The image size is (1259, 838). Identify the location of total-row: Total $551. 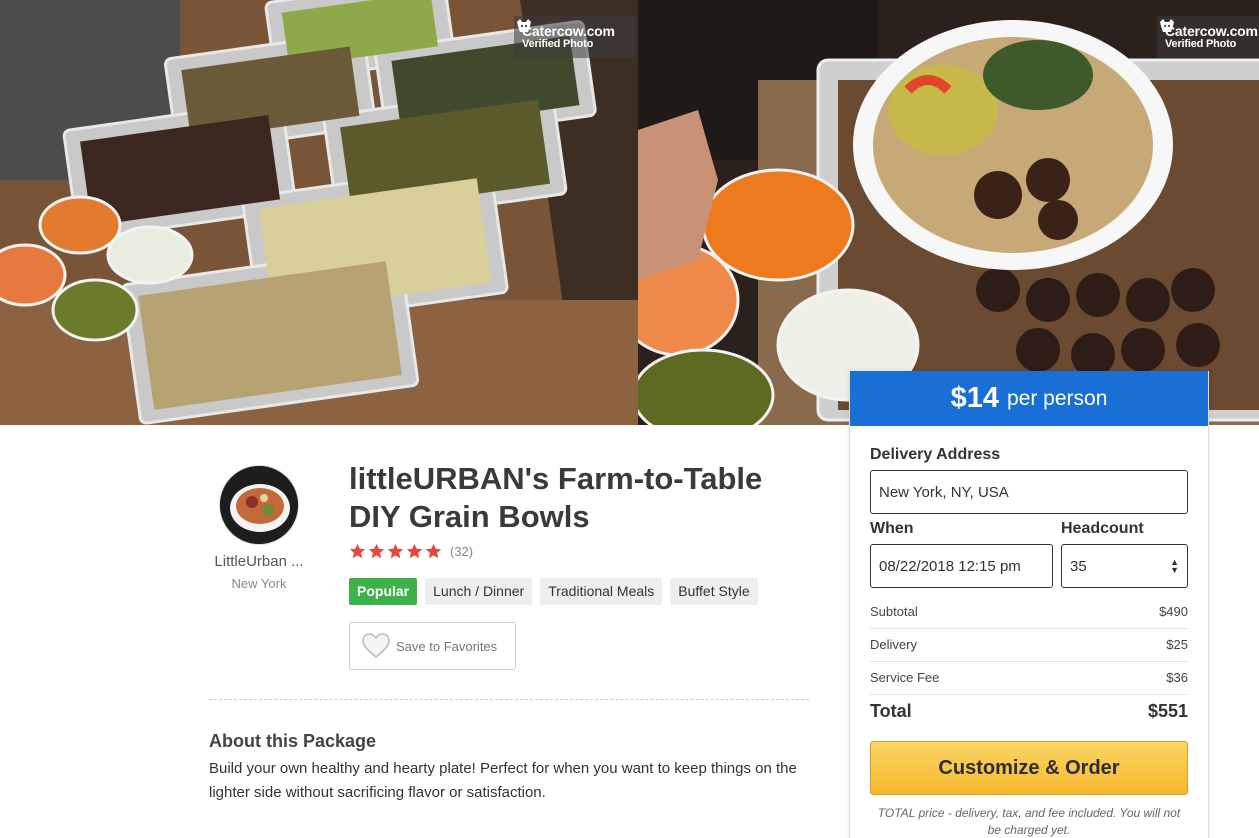
(1029, 711).